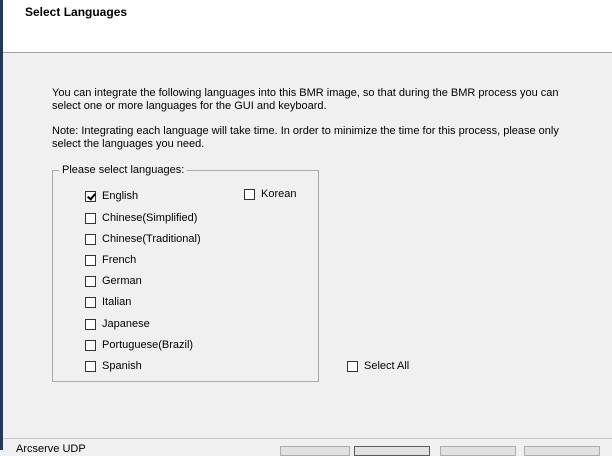  What do you see at coordinates (126, 324) in the screenshot?
I see `checkbox-label: Japanese` at bounding box center [126, 324].